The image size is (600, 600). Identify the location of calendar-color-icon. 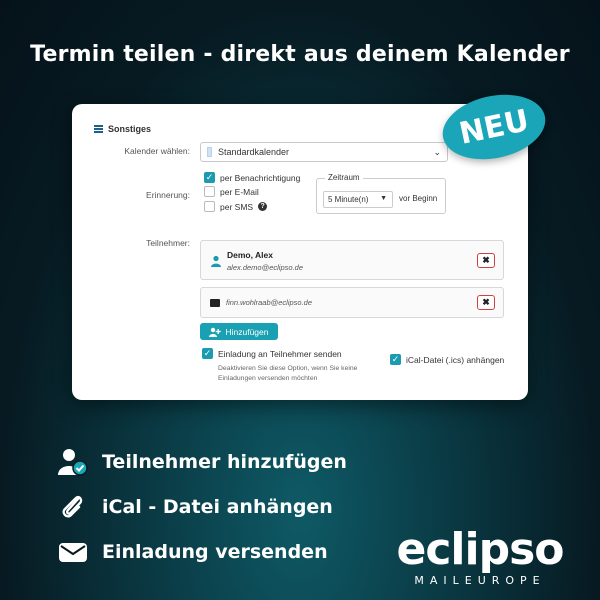
(209, 152).